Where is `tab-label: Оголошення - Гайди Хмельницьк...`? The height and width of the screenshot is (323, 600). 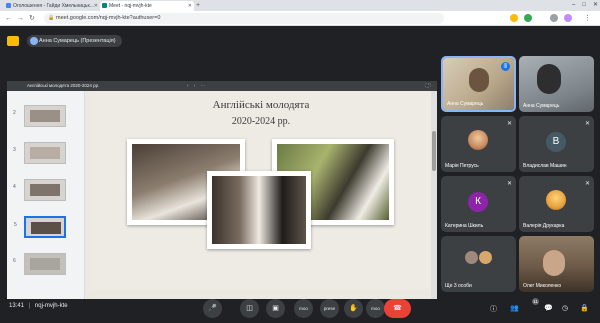
tab-label: Оголошення - Гайди Хмельницьк... is located at coordinates (53, 6).